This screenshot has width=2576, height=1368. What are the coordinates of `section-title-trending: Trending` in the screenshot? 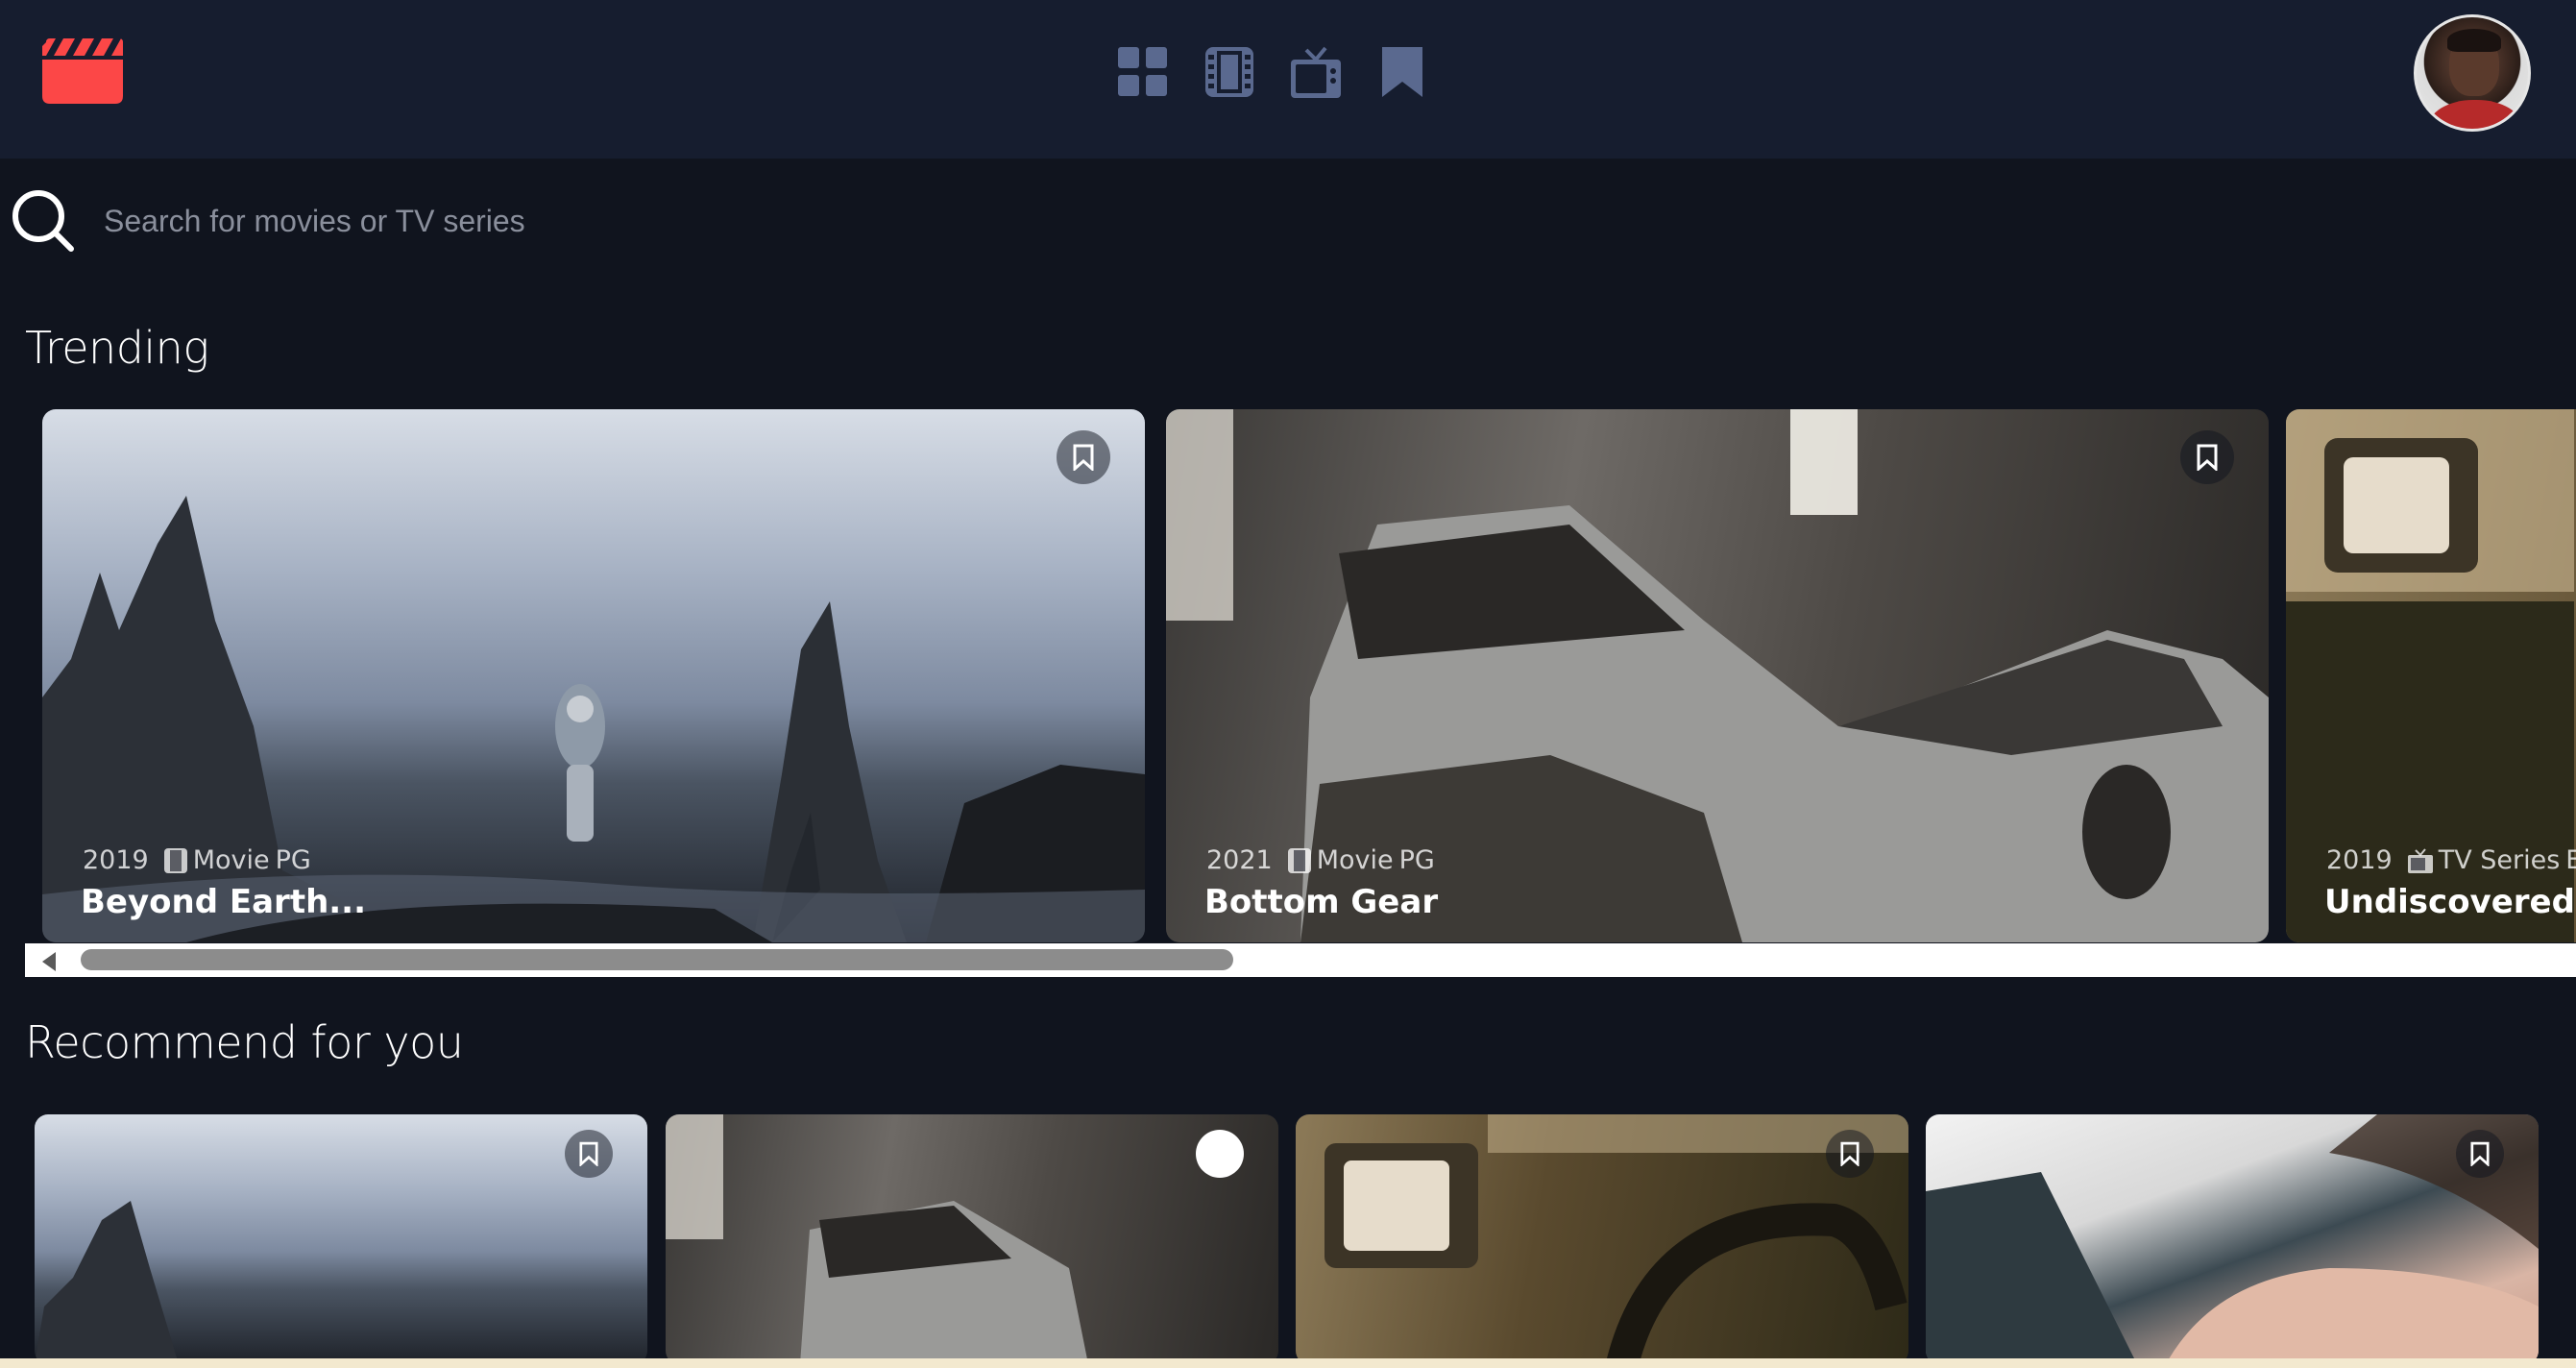 It's located at (117, 348).